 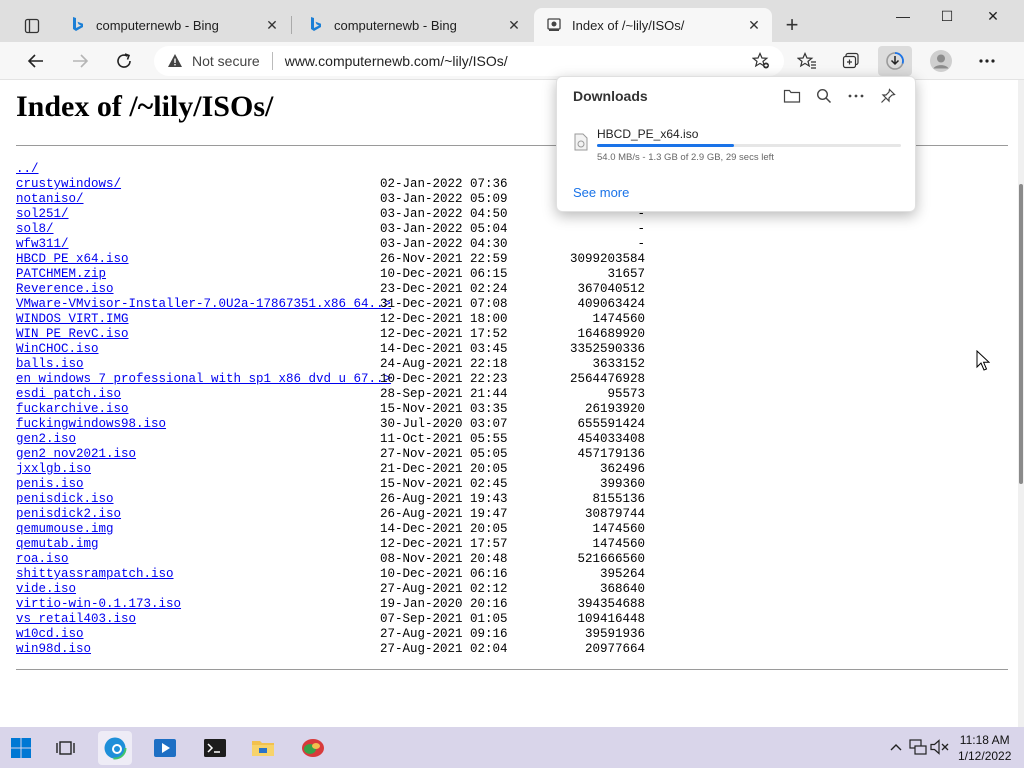 I want to click on more-options-button, so click(x=856, y=96).